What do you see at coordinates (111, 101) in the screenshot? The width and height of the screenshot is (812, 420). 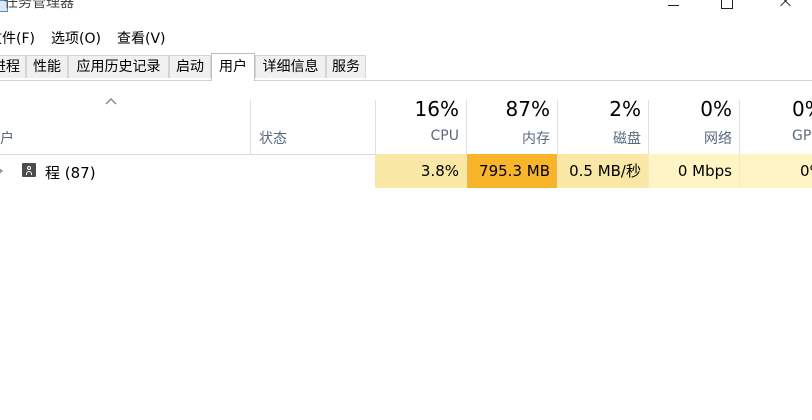 I see `sort-ascending-icon` at bounding box center [111, 101].